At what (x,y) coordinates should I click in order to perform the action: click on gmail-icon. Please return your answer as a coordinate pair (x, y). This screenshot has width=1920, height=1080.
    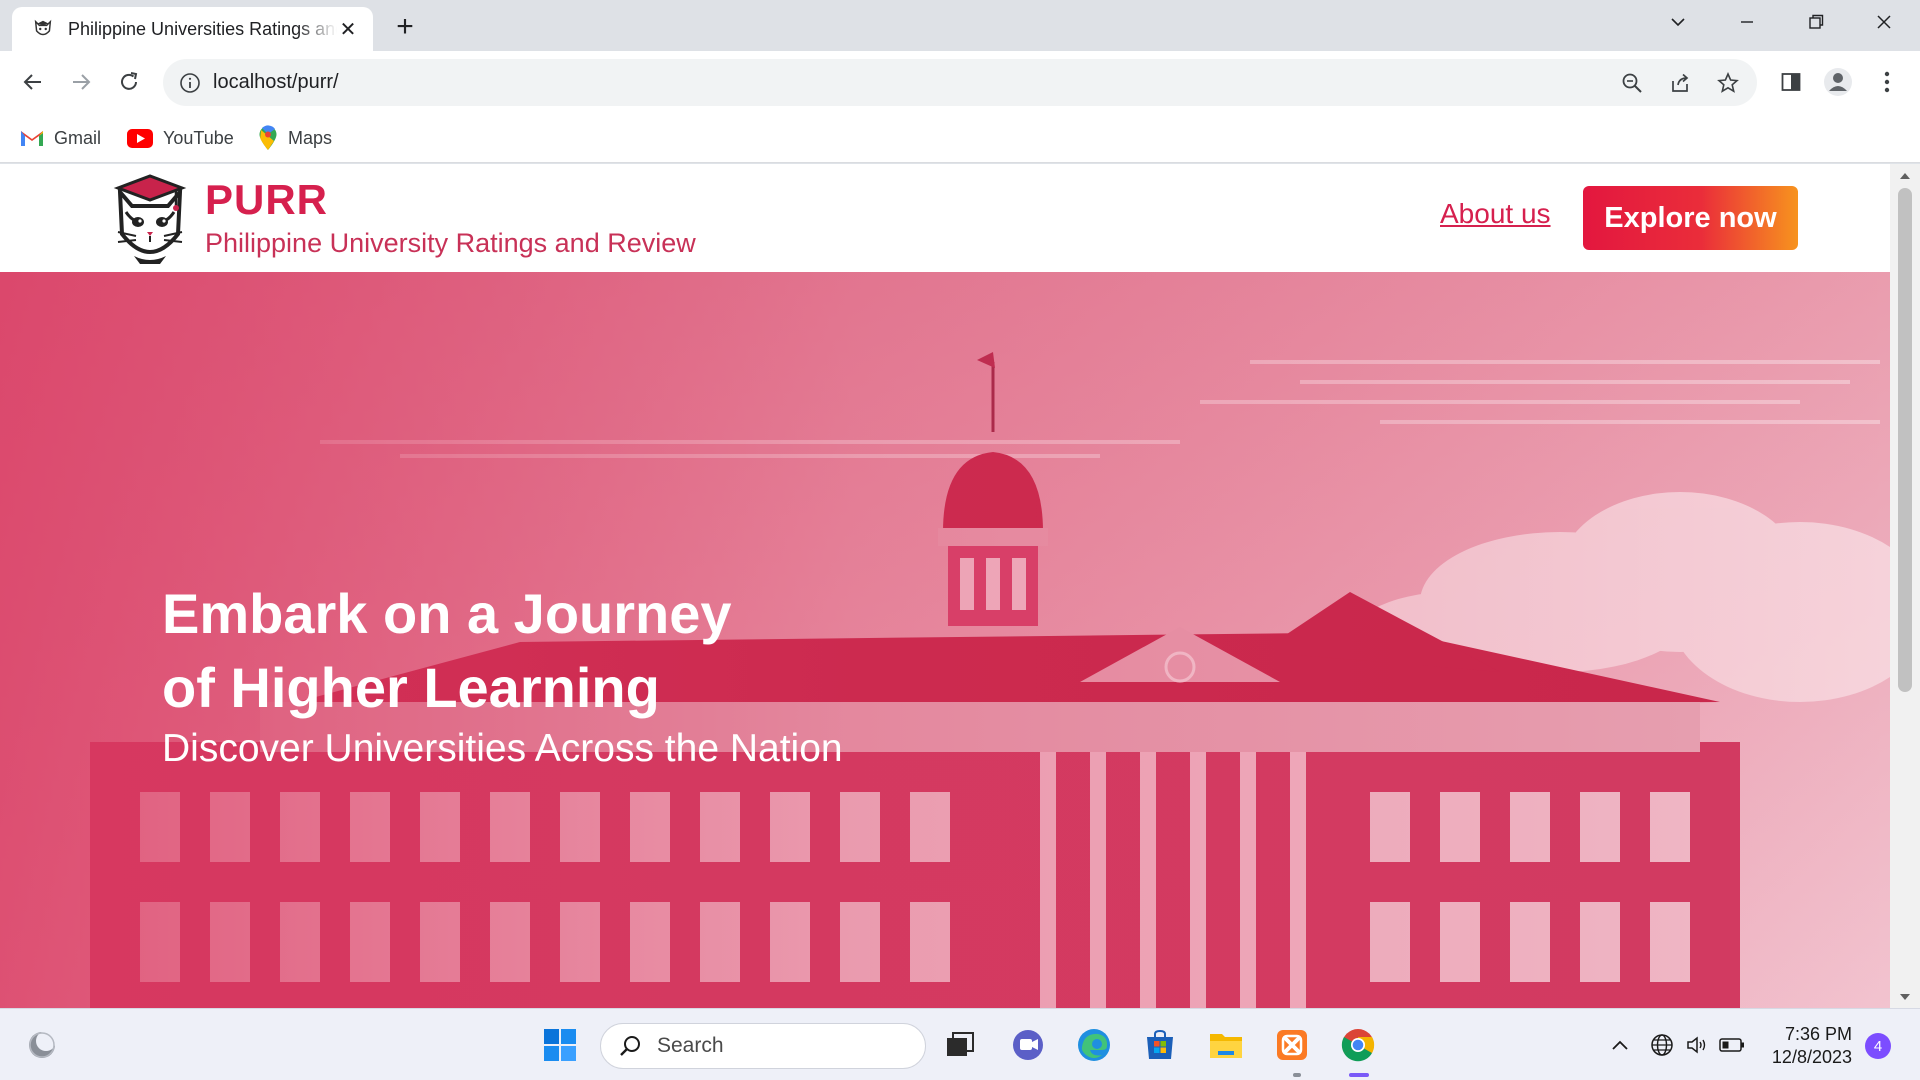
    Looking at the image, I should click on (32, 138).